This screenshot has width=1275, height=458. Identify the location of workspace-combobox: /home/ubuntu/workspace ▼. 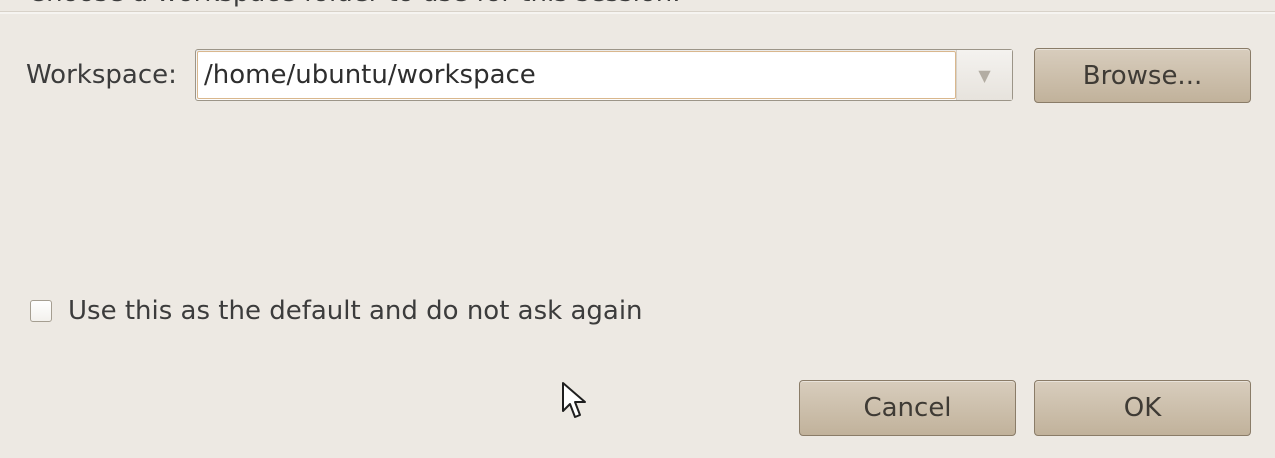
(604, 75).